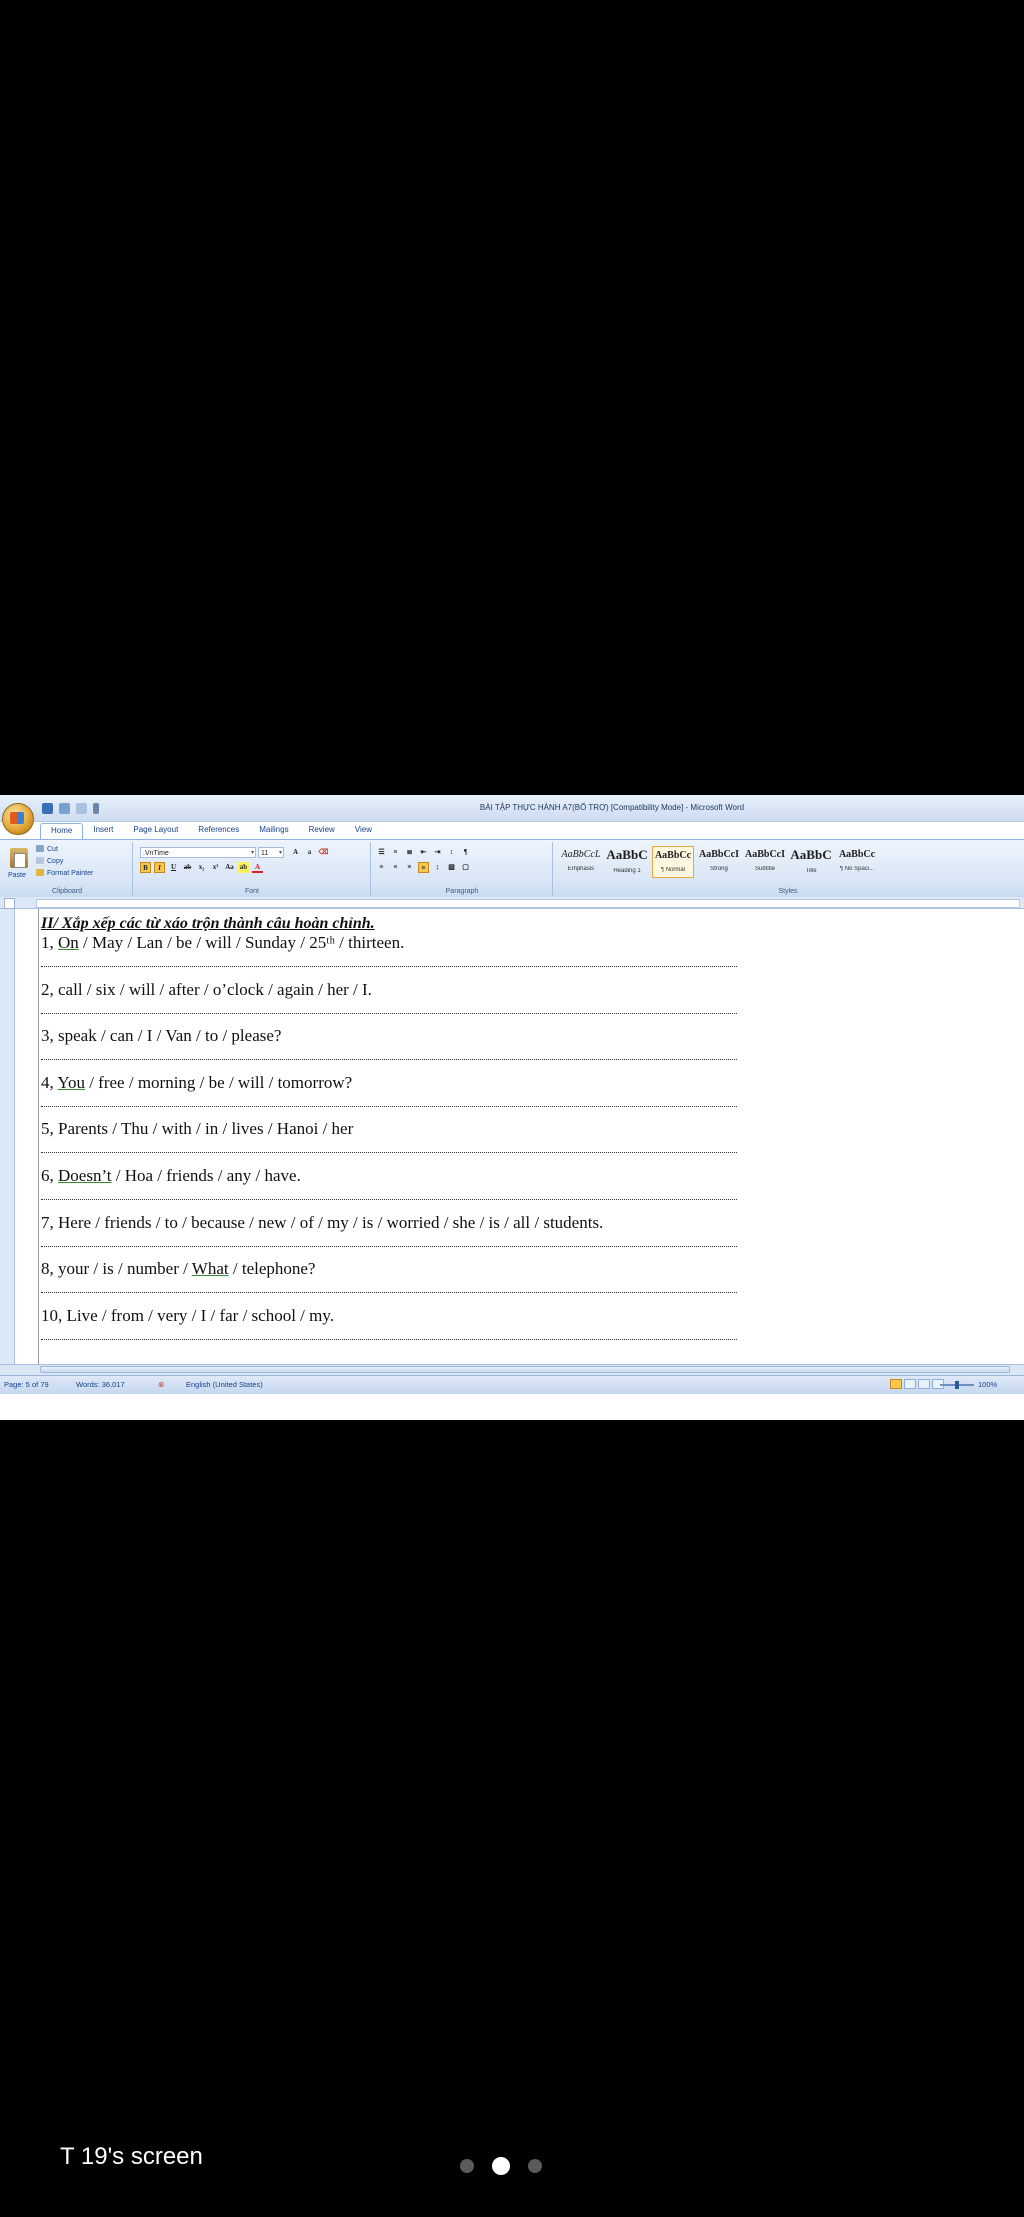  What do you see at coordinates (917, 1384) in the screenshot?
I see `view-buttons` at bounding box center [917, 1384].